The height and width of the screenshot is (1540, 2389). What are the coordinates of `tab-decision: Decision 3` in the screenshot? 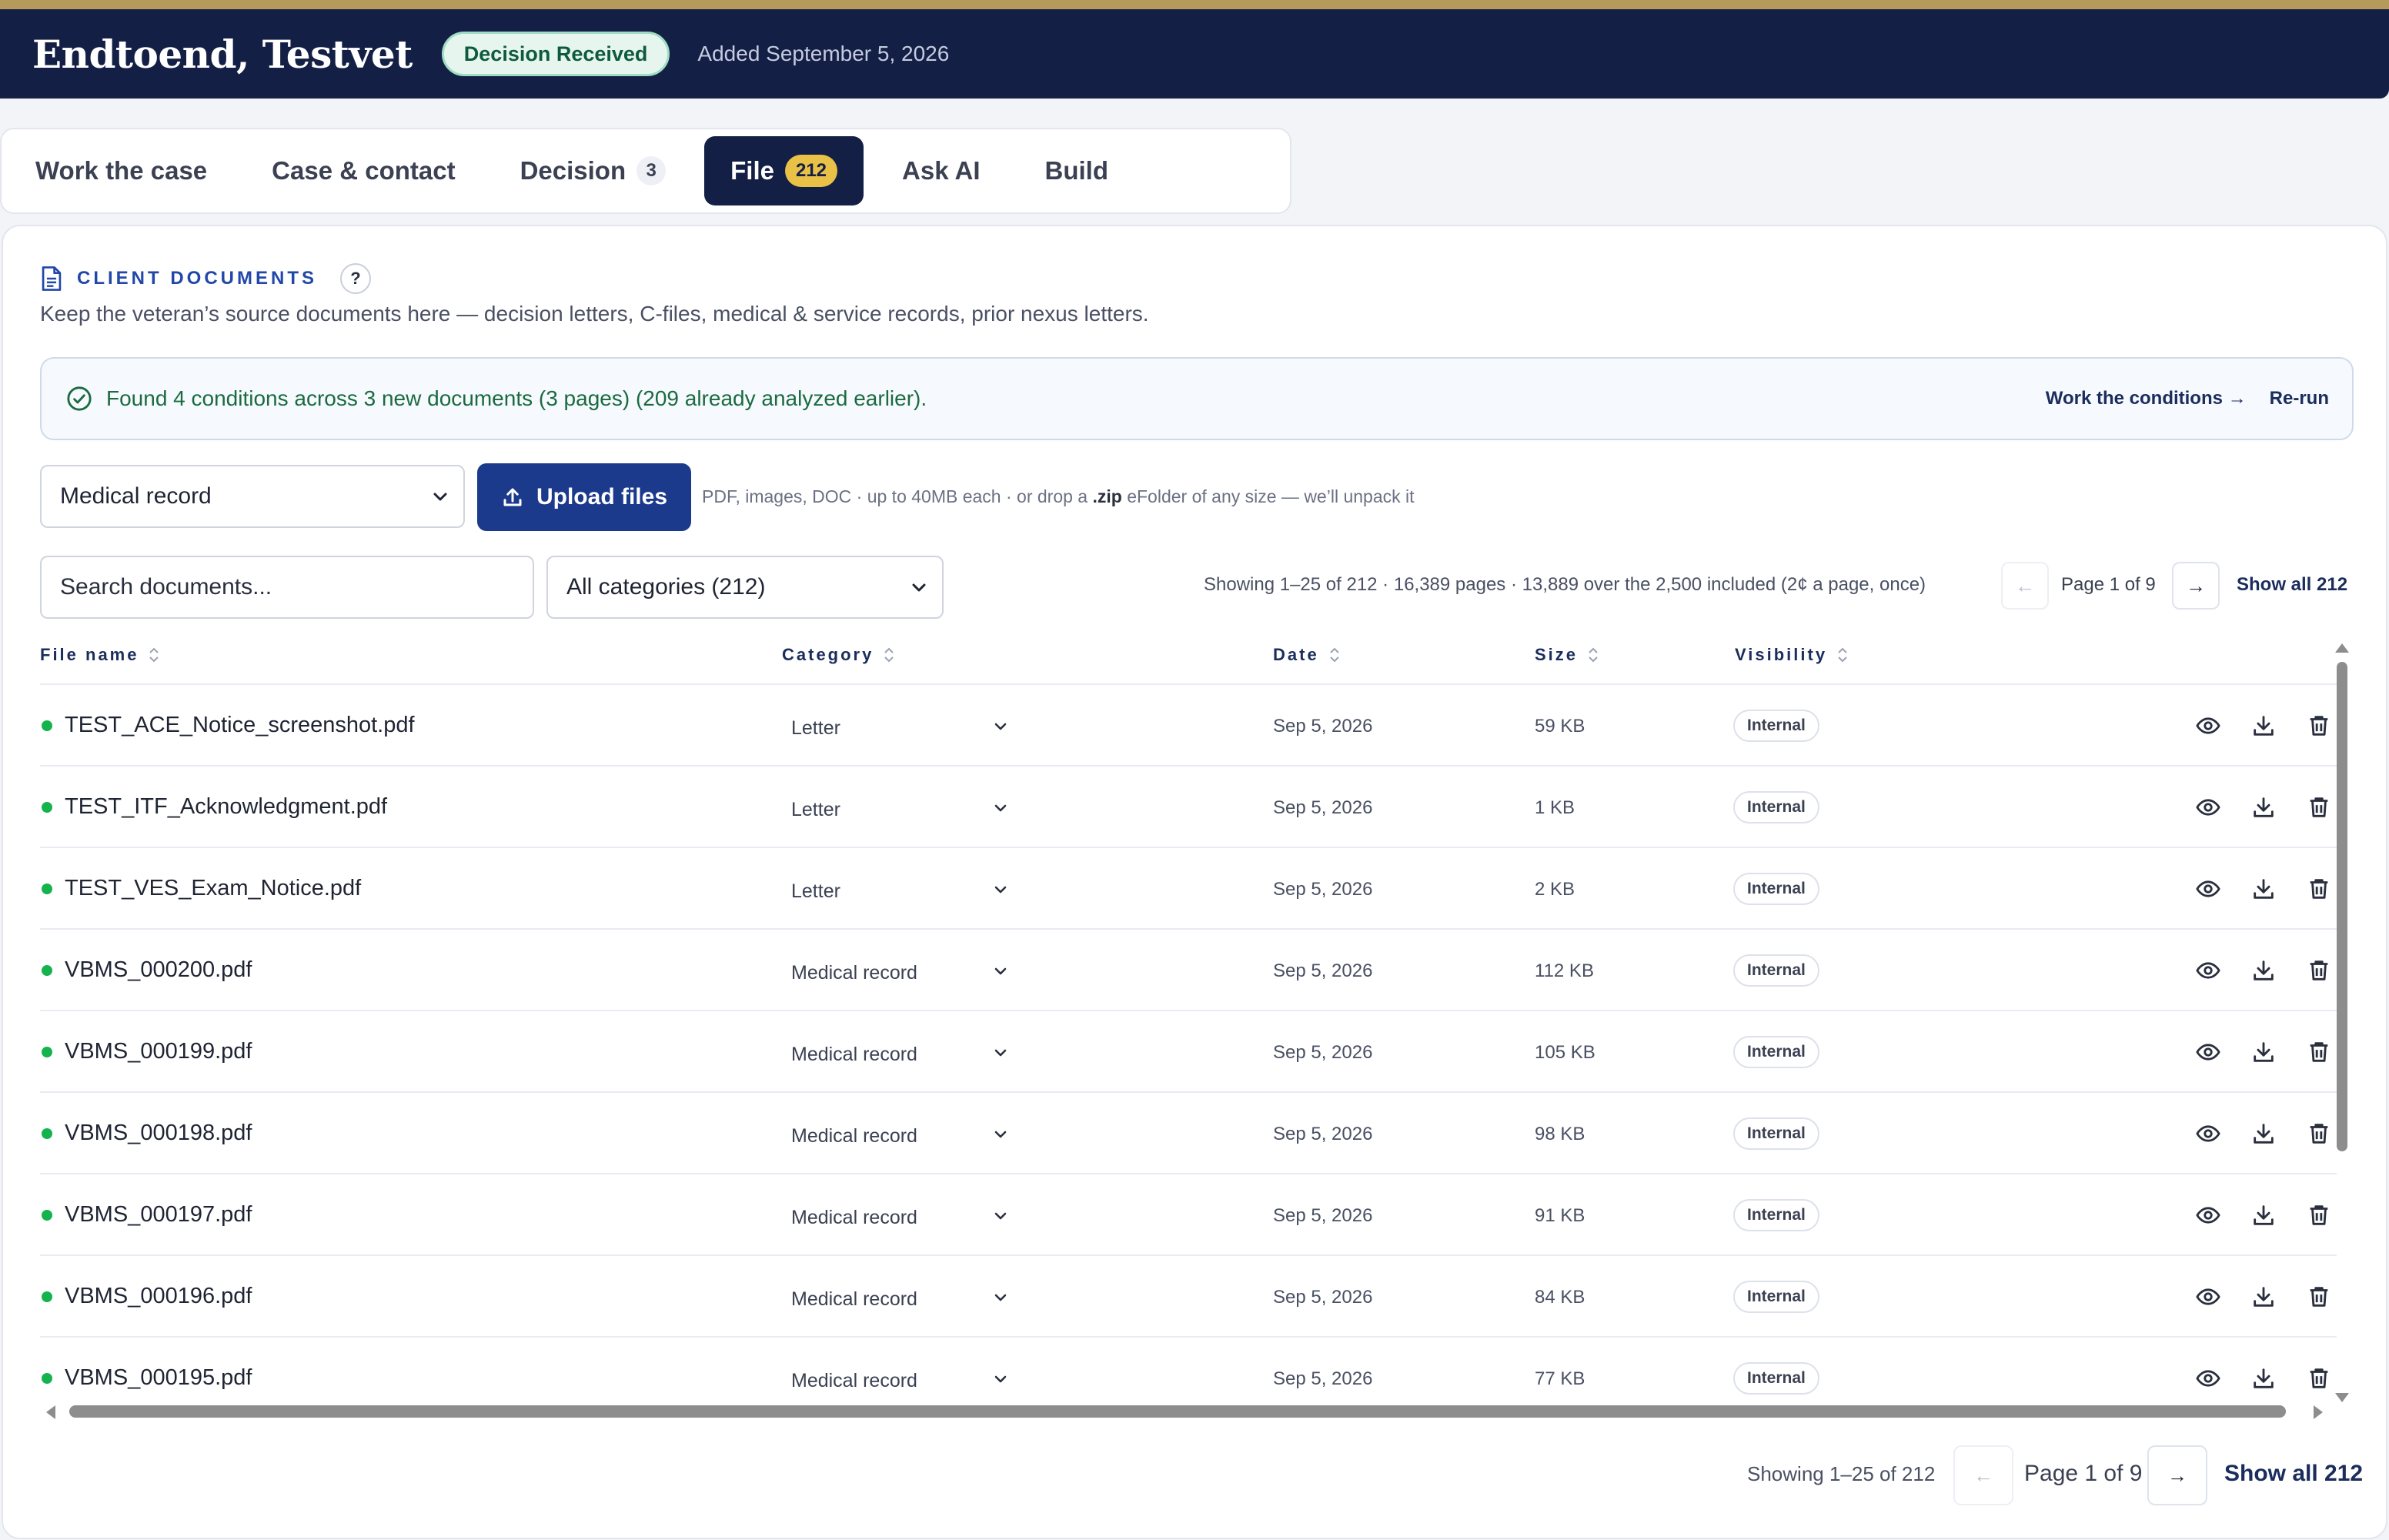 It's located at (593, 170).